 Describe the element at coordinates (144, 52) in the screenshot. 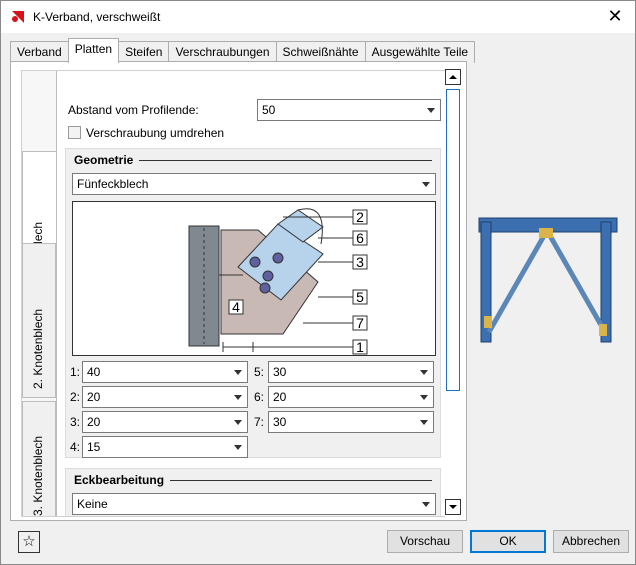

I see `tab-steifen: Steifen` at that location.